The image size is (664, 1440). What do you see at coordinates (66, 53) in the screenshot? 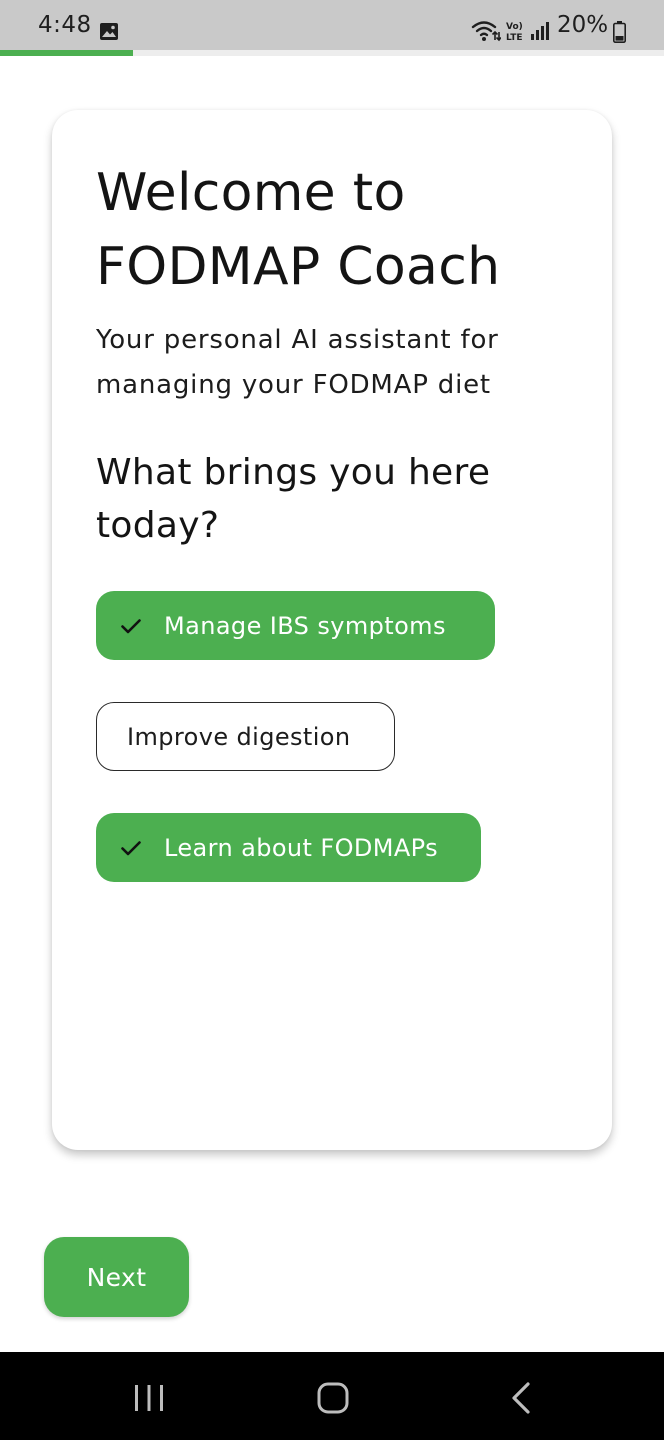
I see `progress-fill` at bounding box center [66, 53].